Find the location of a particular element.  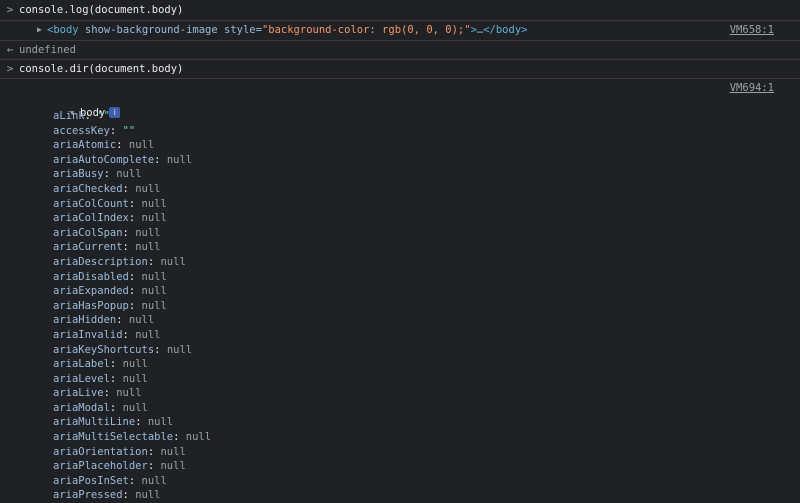

property-key: ariaPlaceholder is located at coordinates (100, 466).